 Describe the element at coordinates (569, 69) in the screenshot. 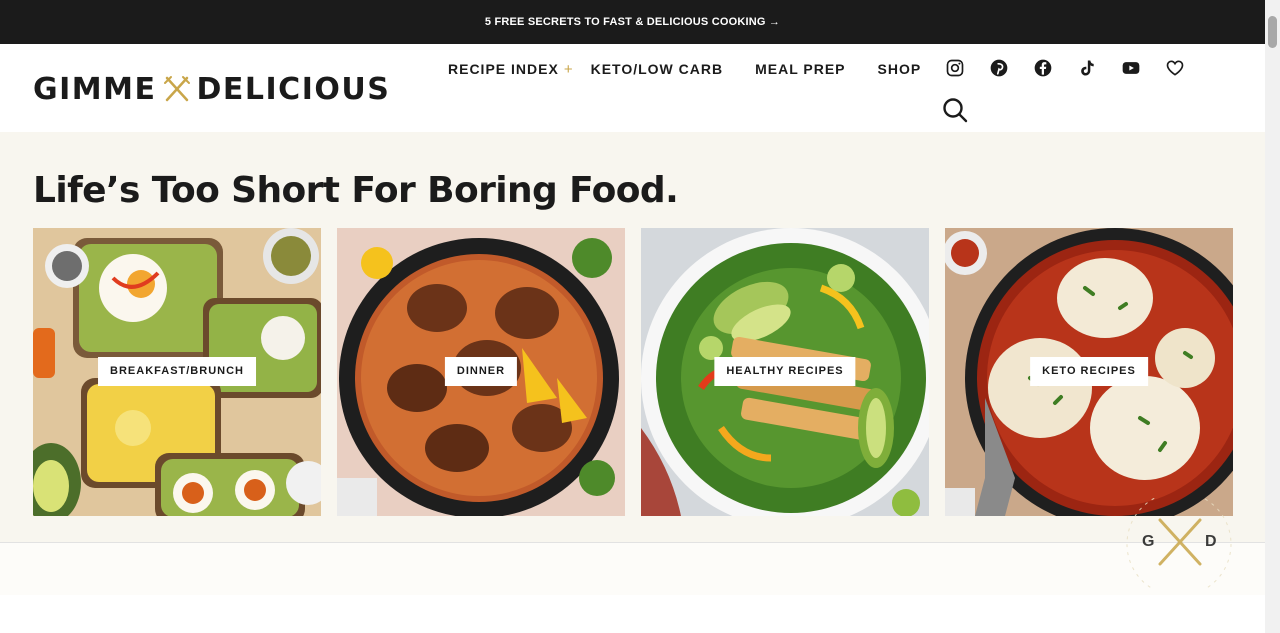

I see `plus-icon: +` at that location.